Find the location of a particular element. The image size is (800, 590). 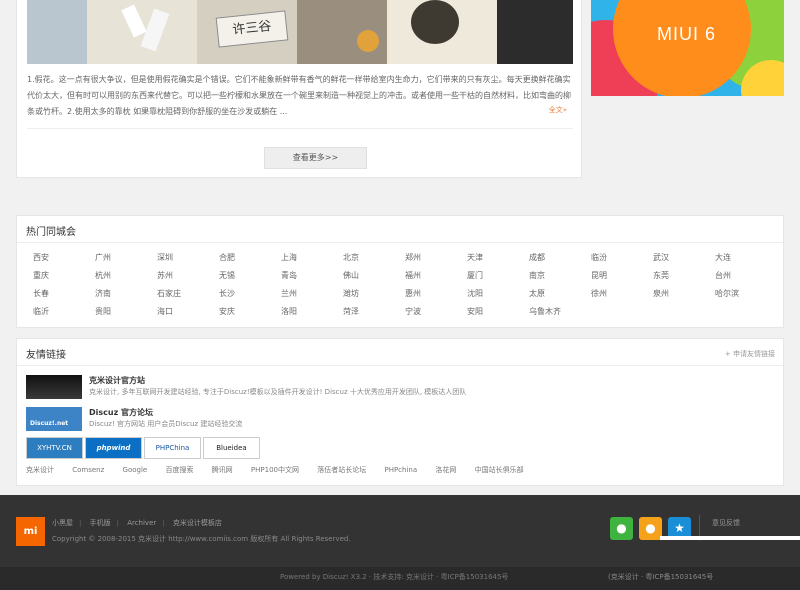

city-link: 徐州 is located at coordinates (622, 297).